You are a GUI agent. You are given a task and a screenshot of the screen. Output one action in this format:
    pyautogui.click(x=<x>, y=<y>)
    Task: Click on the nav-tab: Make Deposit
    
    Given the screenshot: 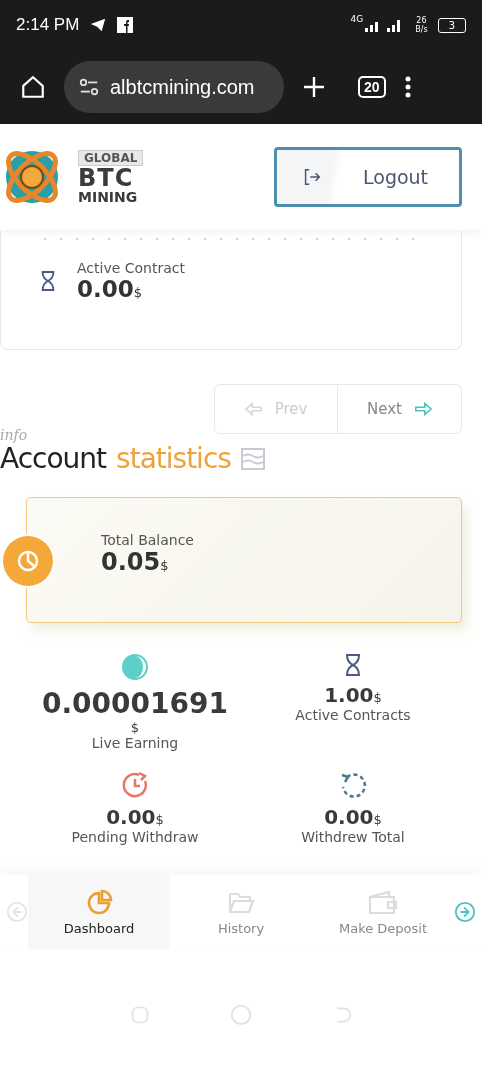 What is the action you would take?
    pyautogui.click(x=383, y=912)
    